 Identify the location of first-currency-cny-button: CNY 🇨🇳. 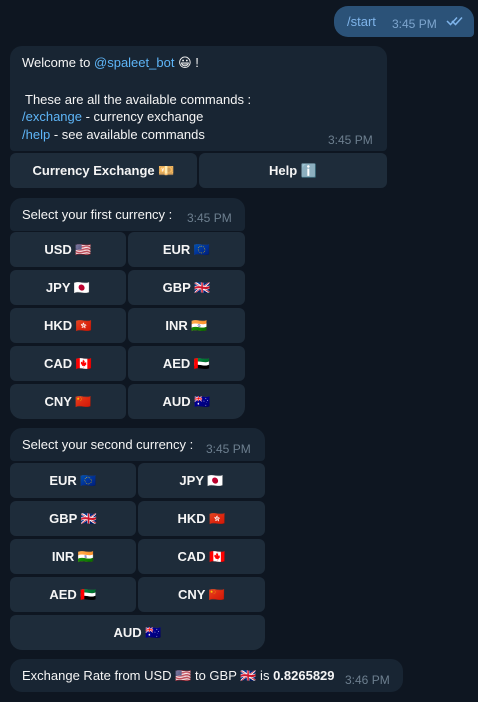
(68, 401).